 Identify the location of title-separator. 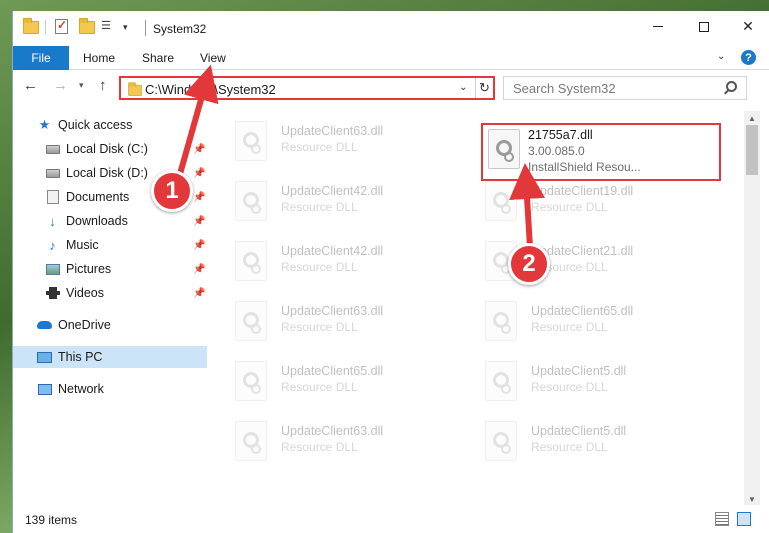
(145, 28).